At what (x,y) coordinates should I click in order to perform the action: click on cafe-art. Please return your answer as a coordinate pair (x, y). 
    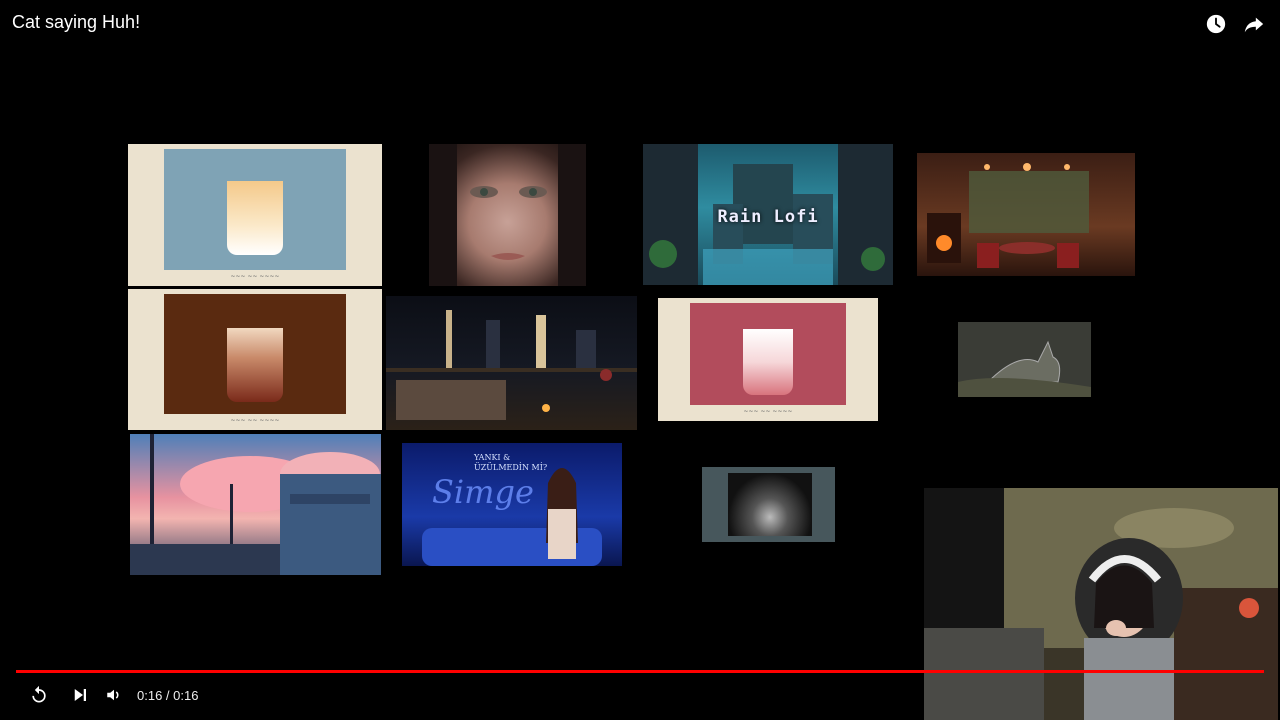
    Looking at the image, I should click on (1008, 215).